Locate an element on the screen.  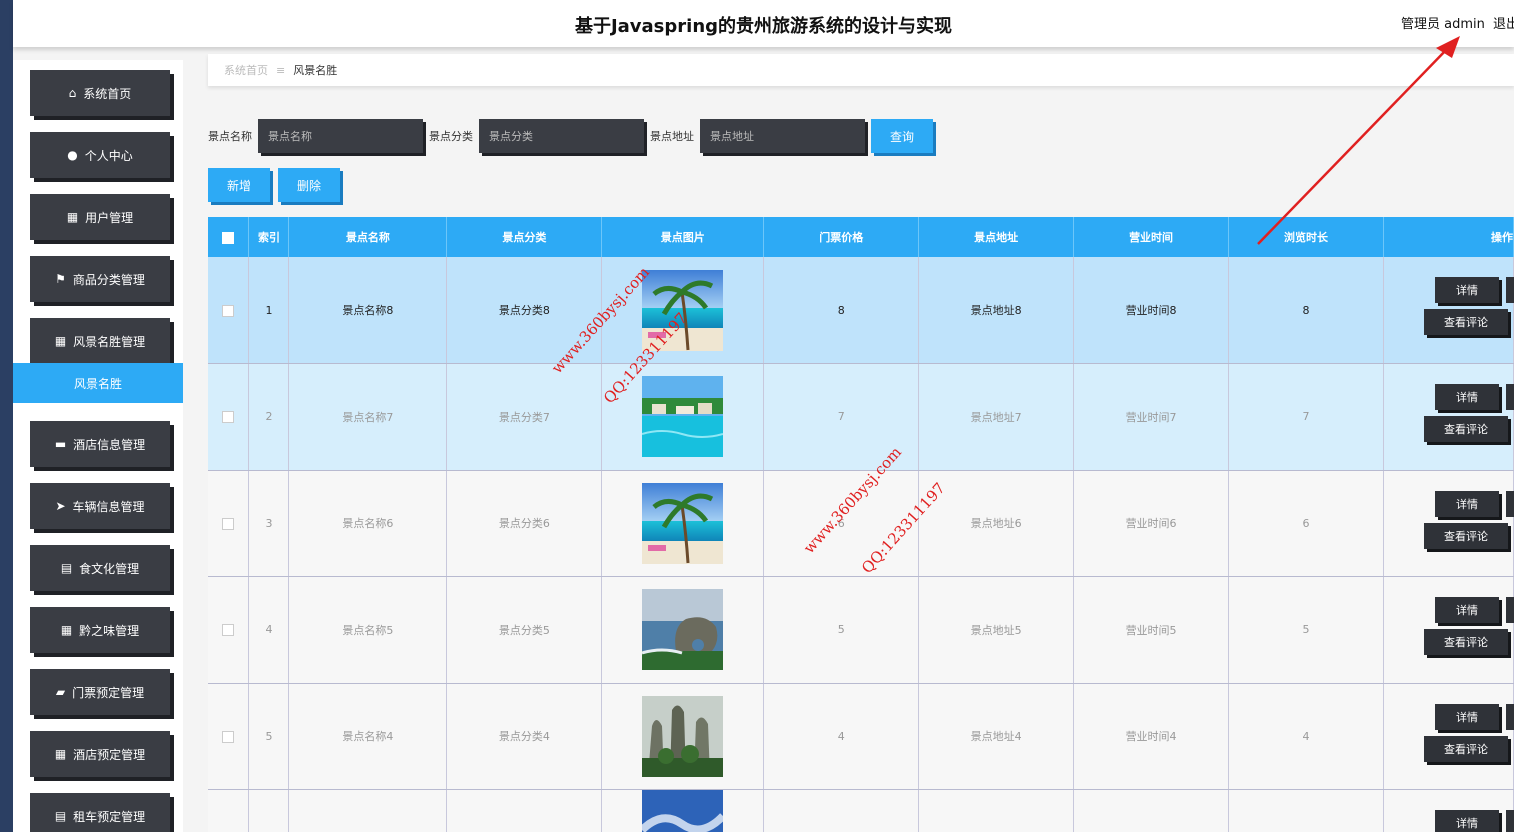
top-header: 基于Javaspring的贵州旅游系统的设计与实现 管理员 admin 退出 is located at coordinates (763, 23).